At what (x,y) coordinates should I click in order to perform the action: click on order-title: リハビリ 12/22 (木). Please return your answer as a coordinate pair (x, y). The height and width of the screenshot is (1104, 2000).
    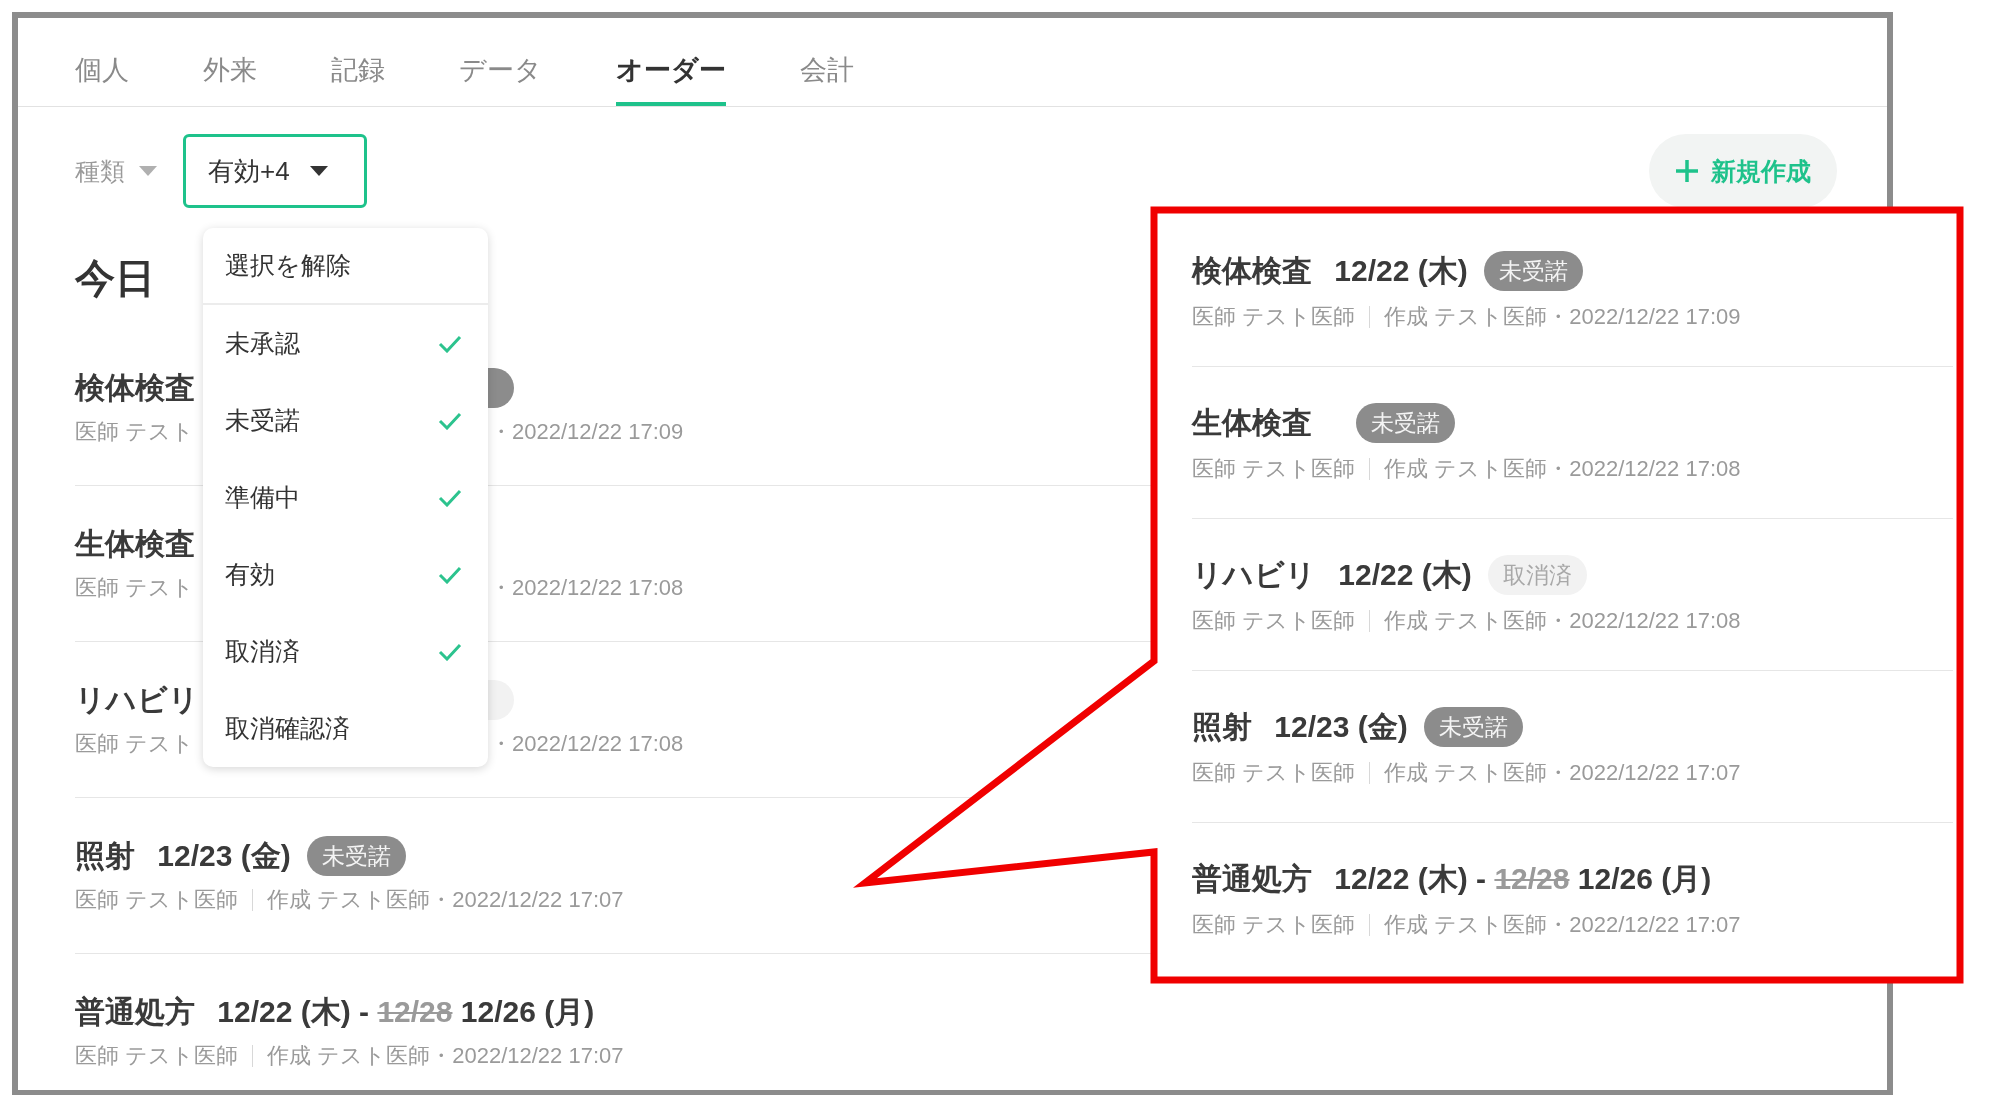
    Looking at the image, I should click on (1332, 575).